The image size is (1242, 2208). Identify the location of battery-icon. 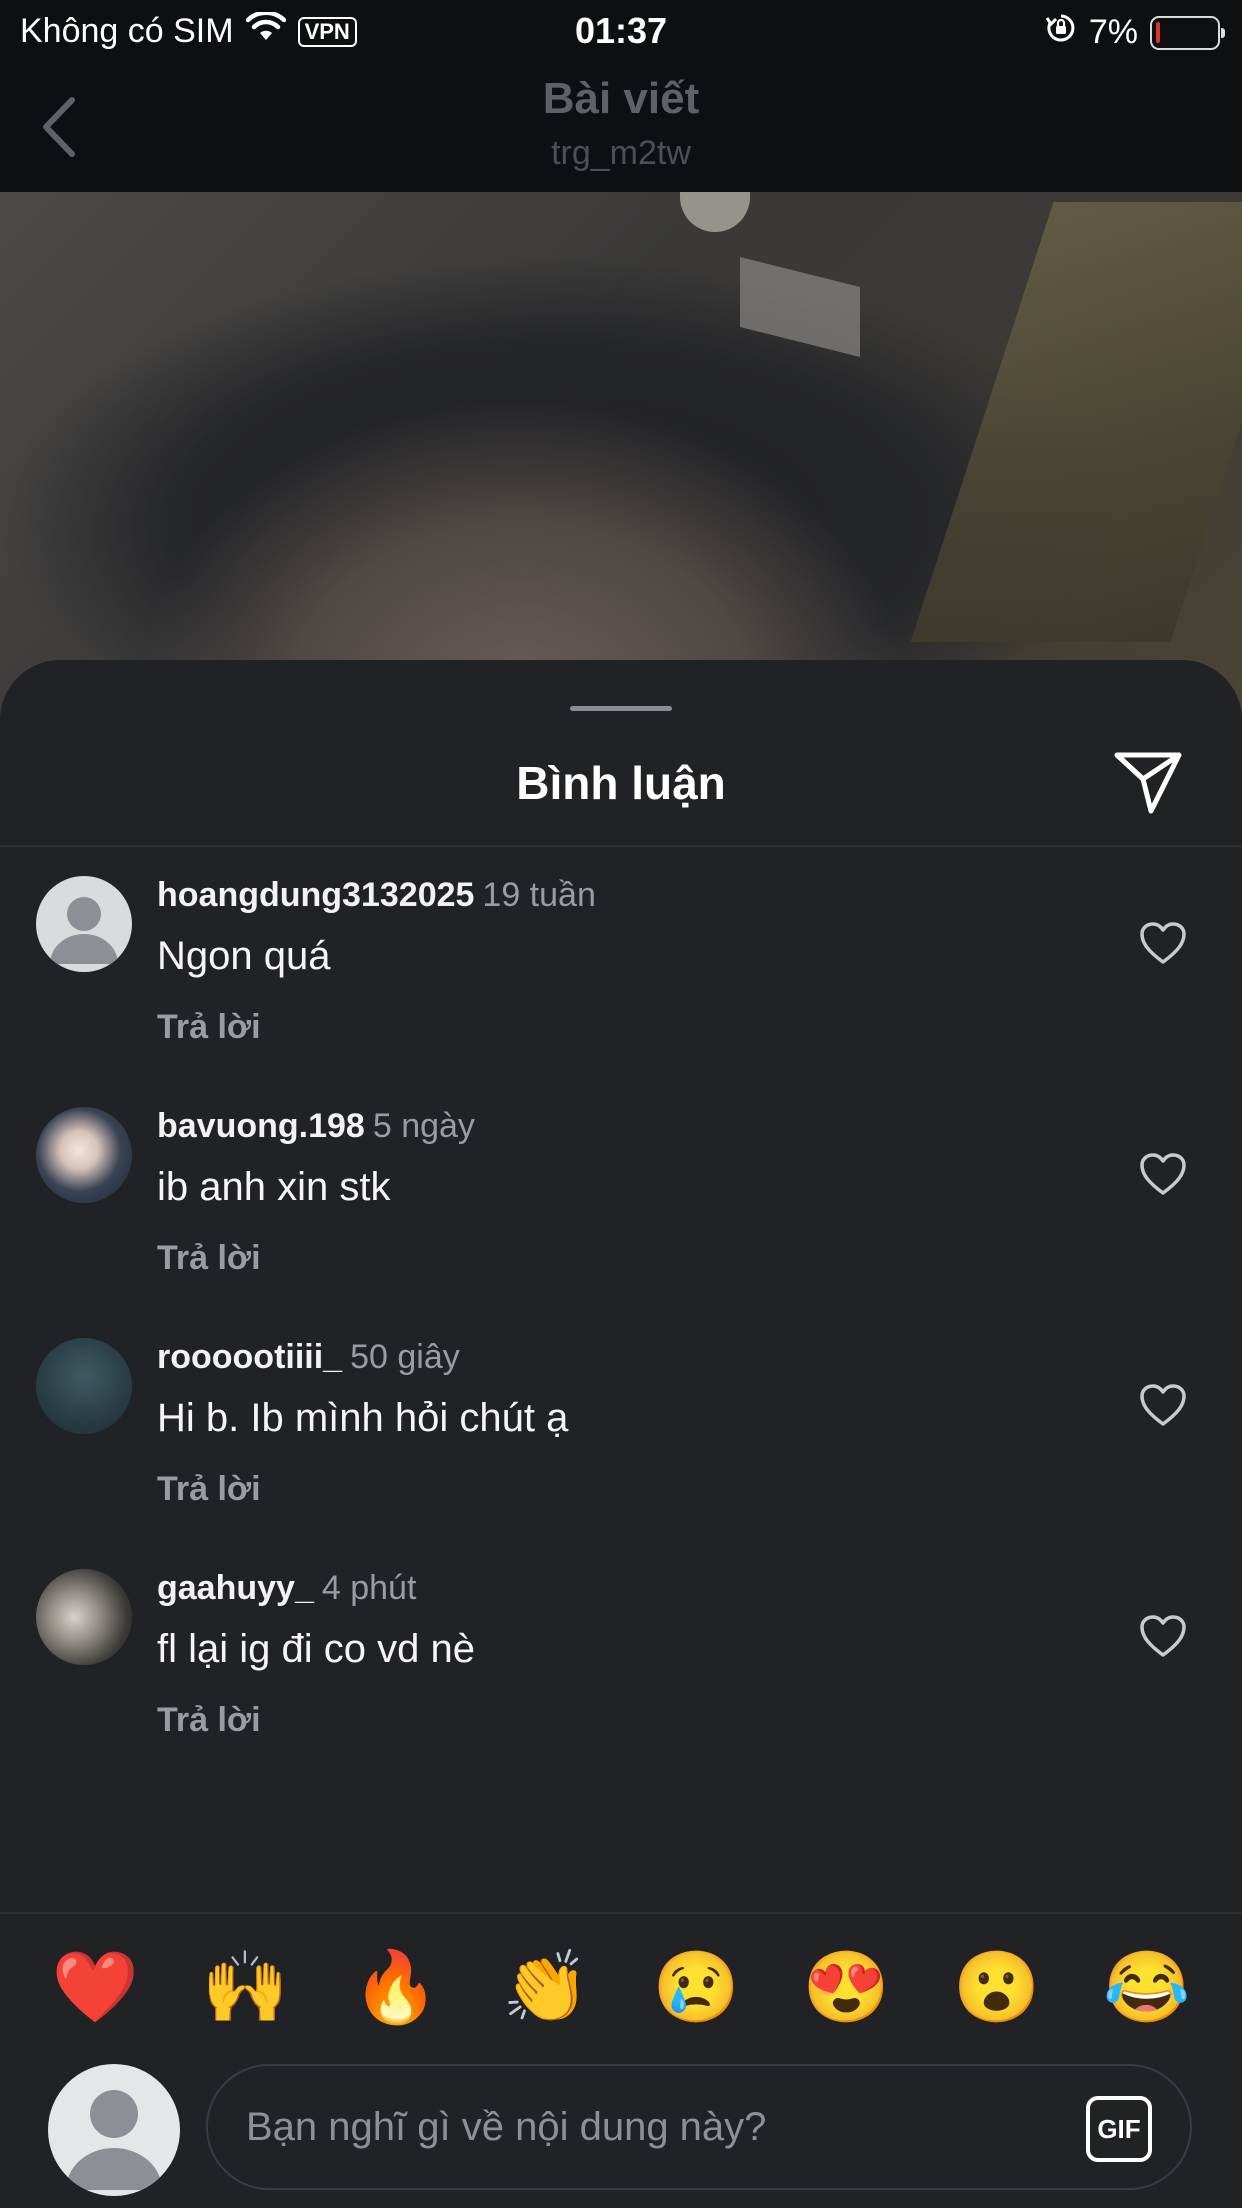
(1187, 32).